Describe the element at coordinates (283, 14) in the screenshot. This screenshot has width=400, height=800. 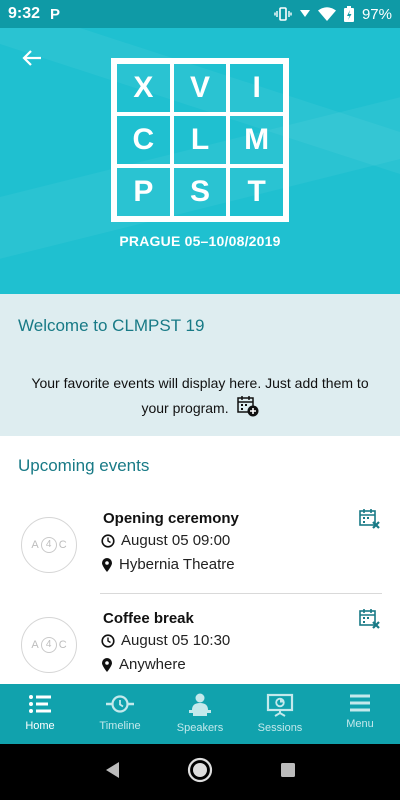
I see `vibrate-icon` at that location.